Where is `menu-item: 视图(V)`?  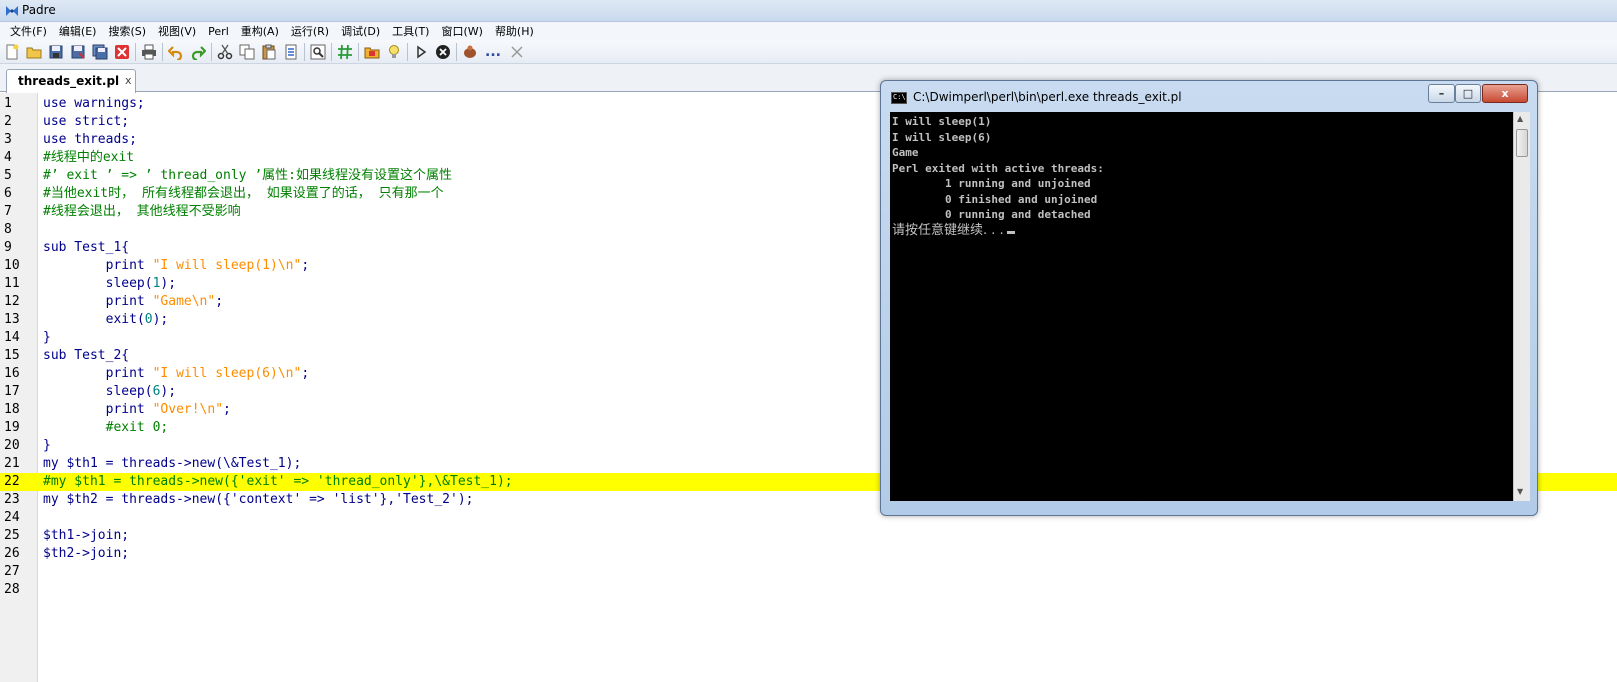
menu-item: 视图(V) is located at coordinates (177, 31).